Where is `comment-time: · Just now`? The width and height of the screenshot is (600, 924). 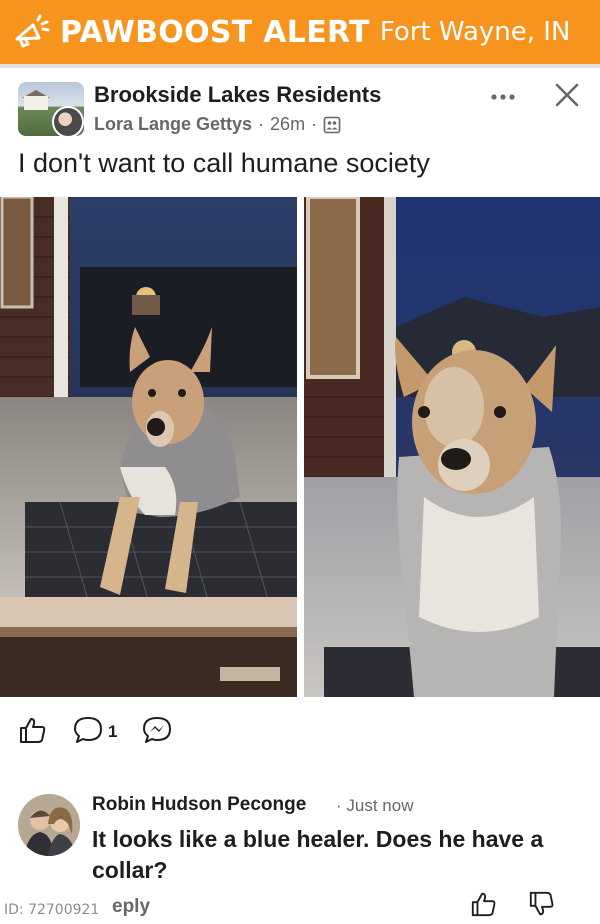
comment-time: · Just now is located at coordinates (375, 805).